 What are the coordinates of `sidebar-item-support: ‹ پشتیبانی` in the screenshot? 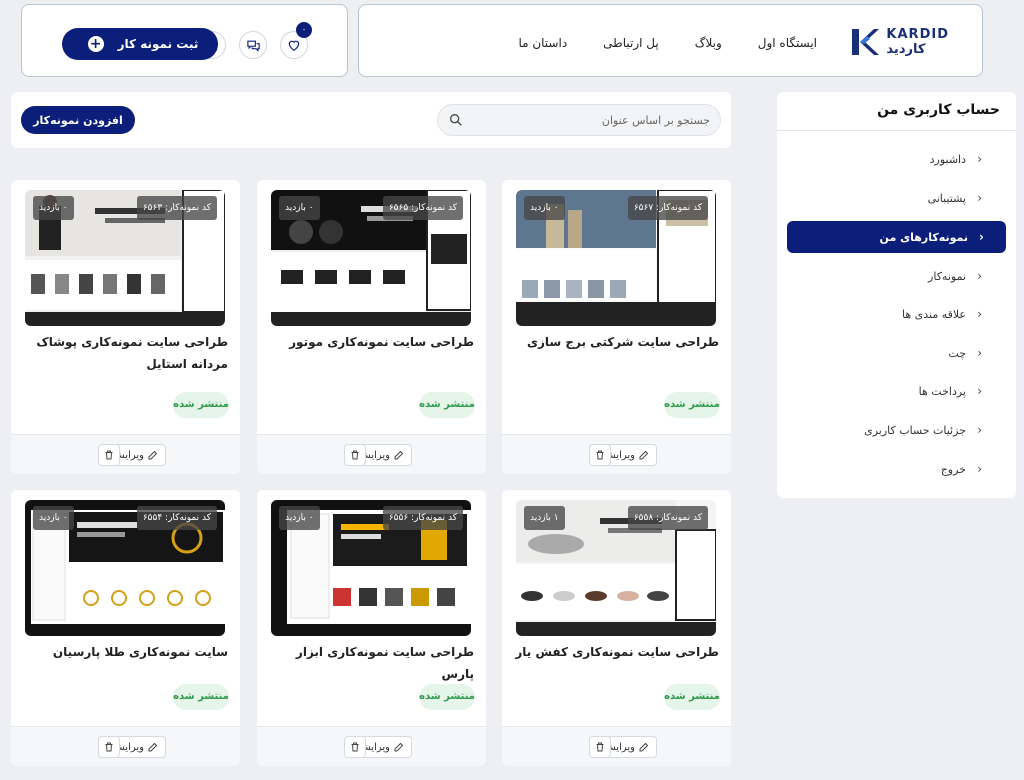 It's located at (893, 198).